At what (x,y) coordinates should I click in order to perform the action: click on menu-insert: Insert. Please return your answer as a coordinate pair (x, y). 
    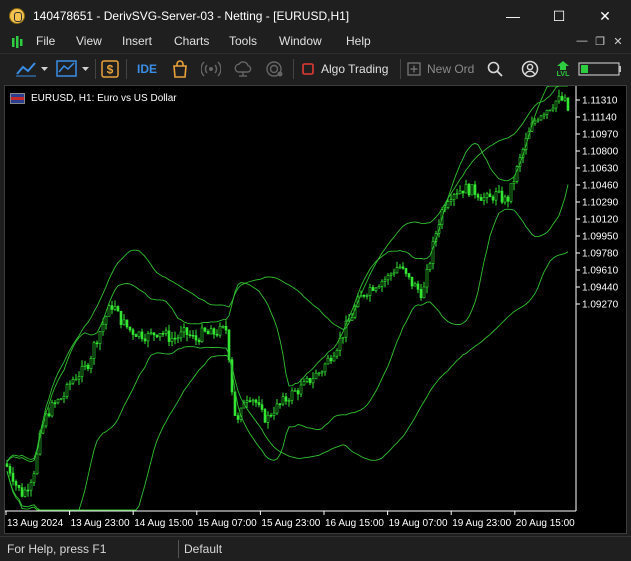
    Looking at the image, I should click on (137, 41).